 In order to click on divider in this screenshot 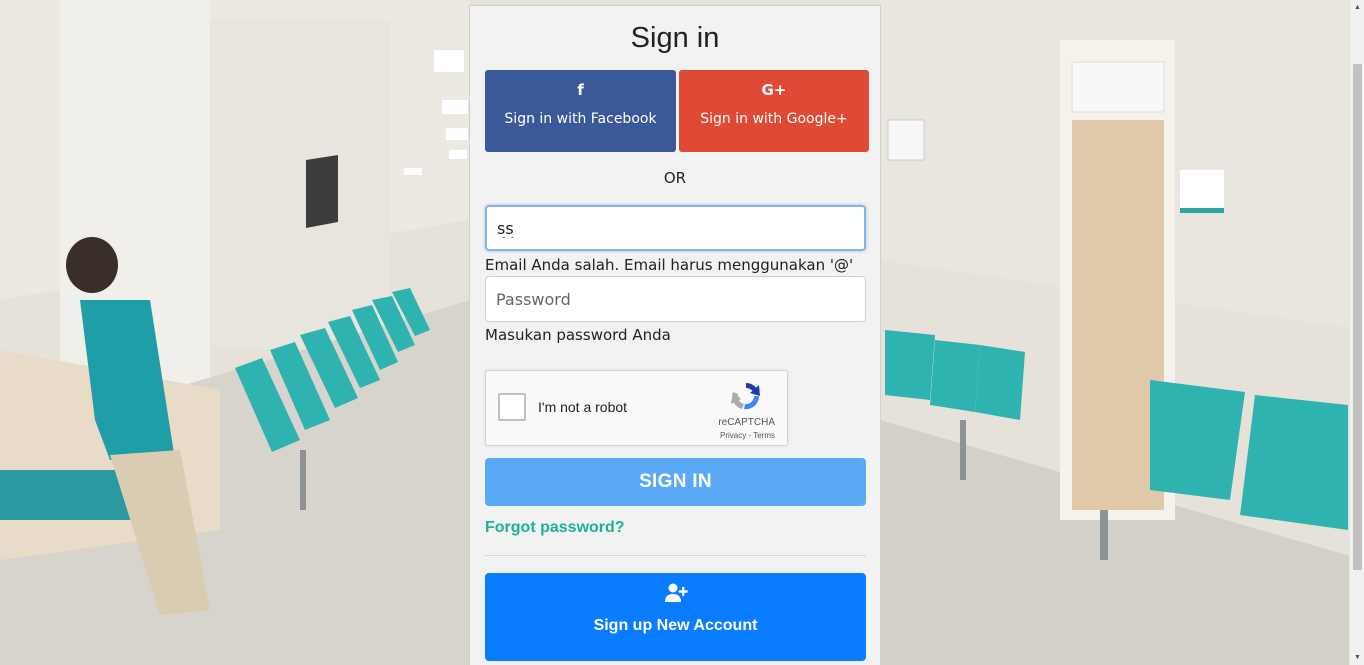, I will do `click(675, 555)`.